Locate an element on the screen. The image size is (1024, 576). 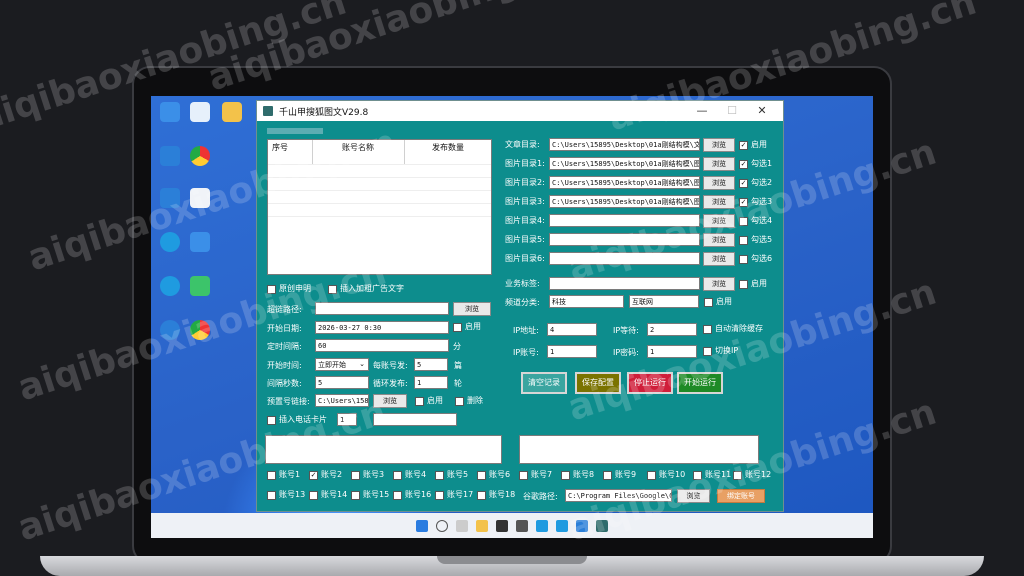
tag-enable-checkbox is located at coordinates (743, 284).